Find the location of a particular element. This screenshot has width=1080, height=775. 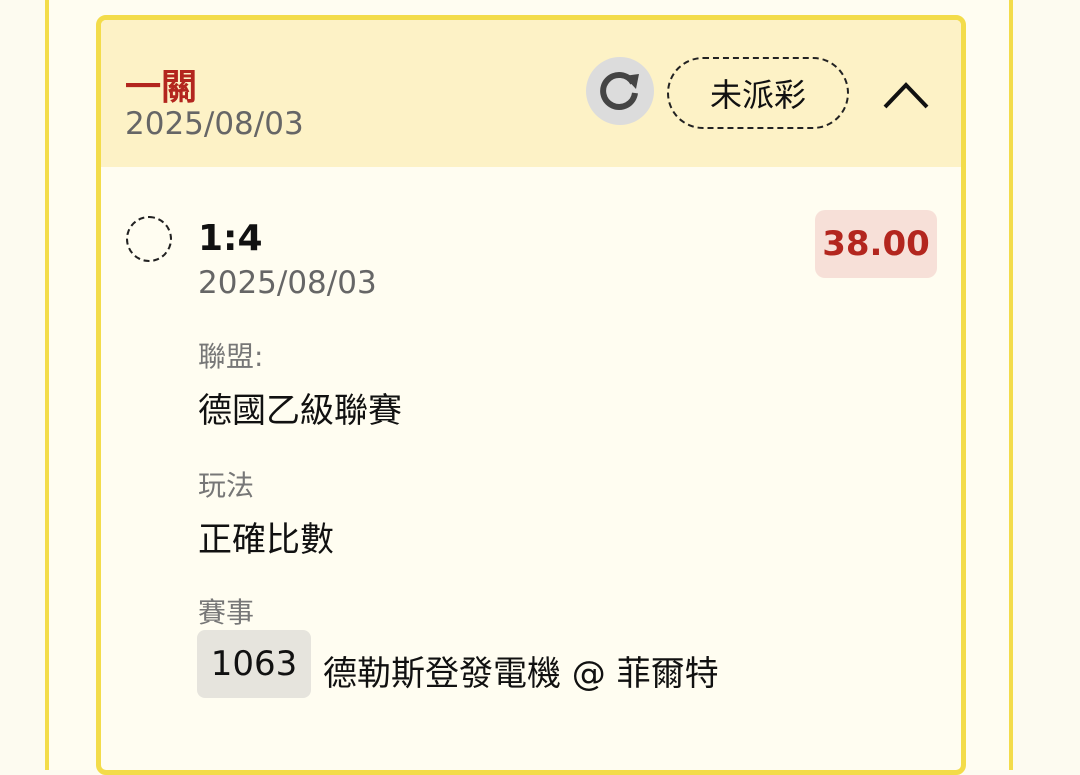

collapse-button is located at coordinates (906, 95).